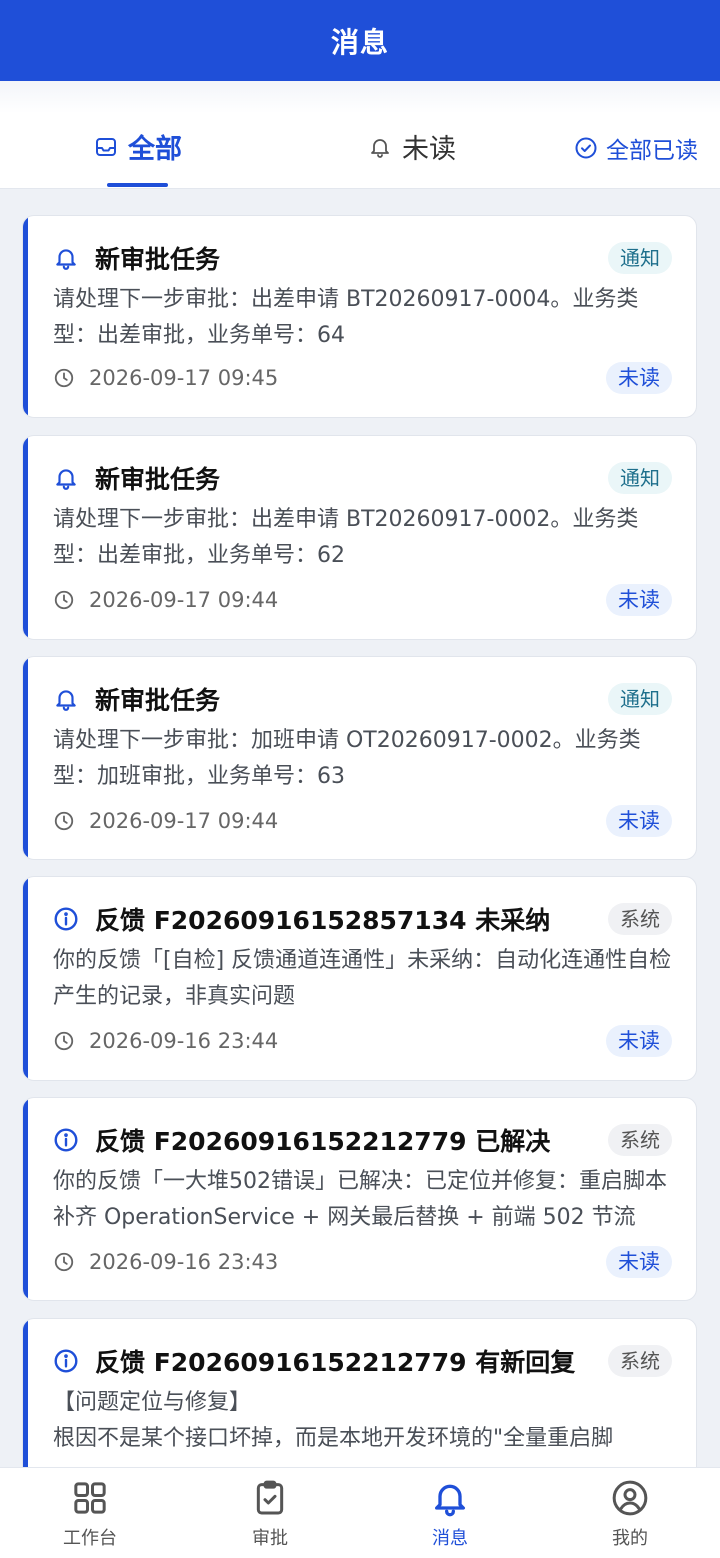 This screenshot has width=720, height=1558. I want to click on message-tabs: 全部 未读 全部已读, so click(360, 135).